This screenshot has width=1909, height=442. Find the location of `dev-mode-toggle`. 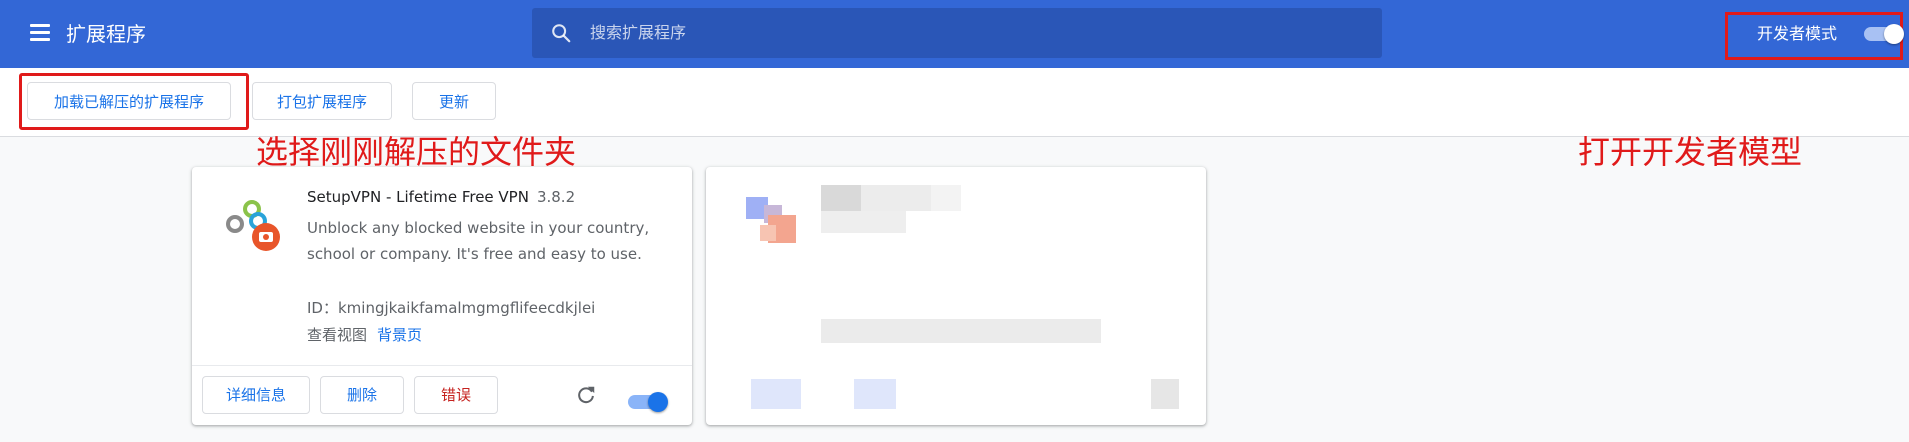

dev-mode-toggle is located at coordinates (1884, 34).